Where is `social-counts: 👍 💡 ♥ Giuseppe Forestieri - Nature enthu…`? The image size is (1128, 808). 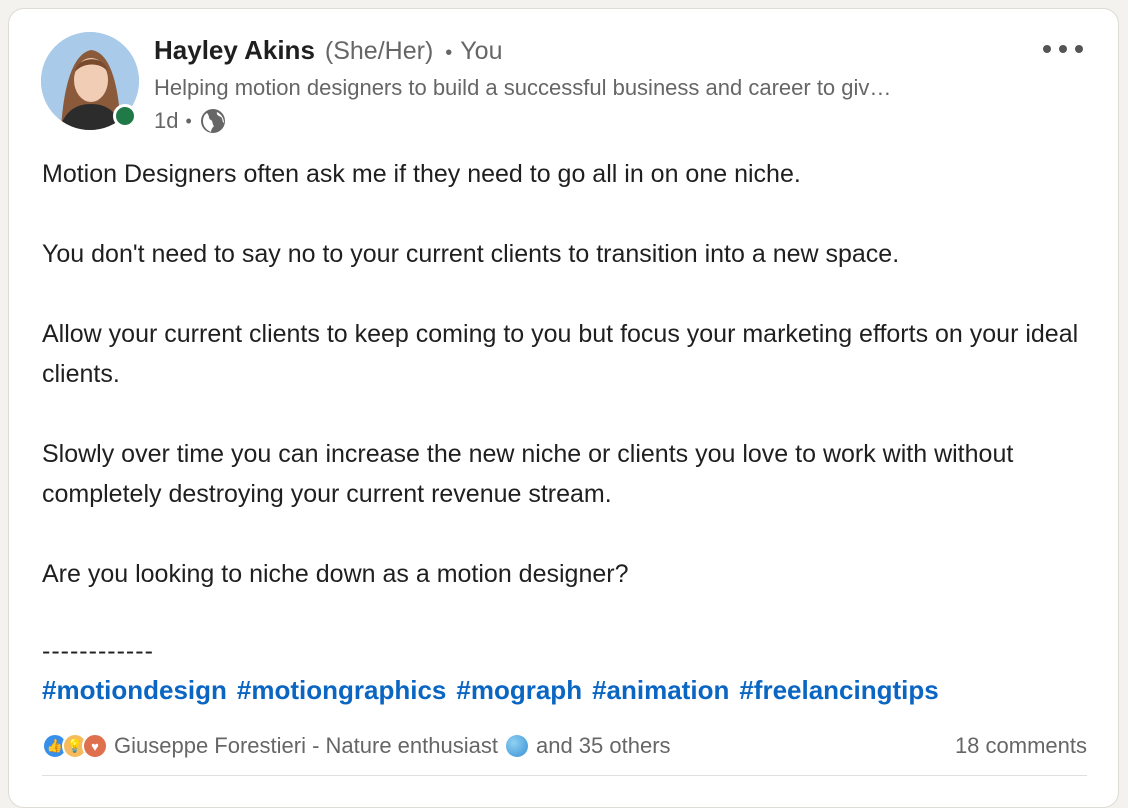
social-counts: 👍 💡 ♥ Giuseppe Forestieri - Nature enthu… is located at coordinates (564, 746).